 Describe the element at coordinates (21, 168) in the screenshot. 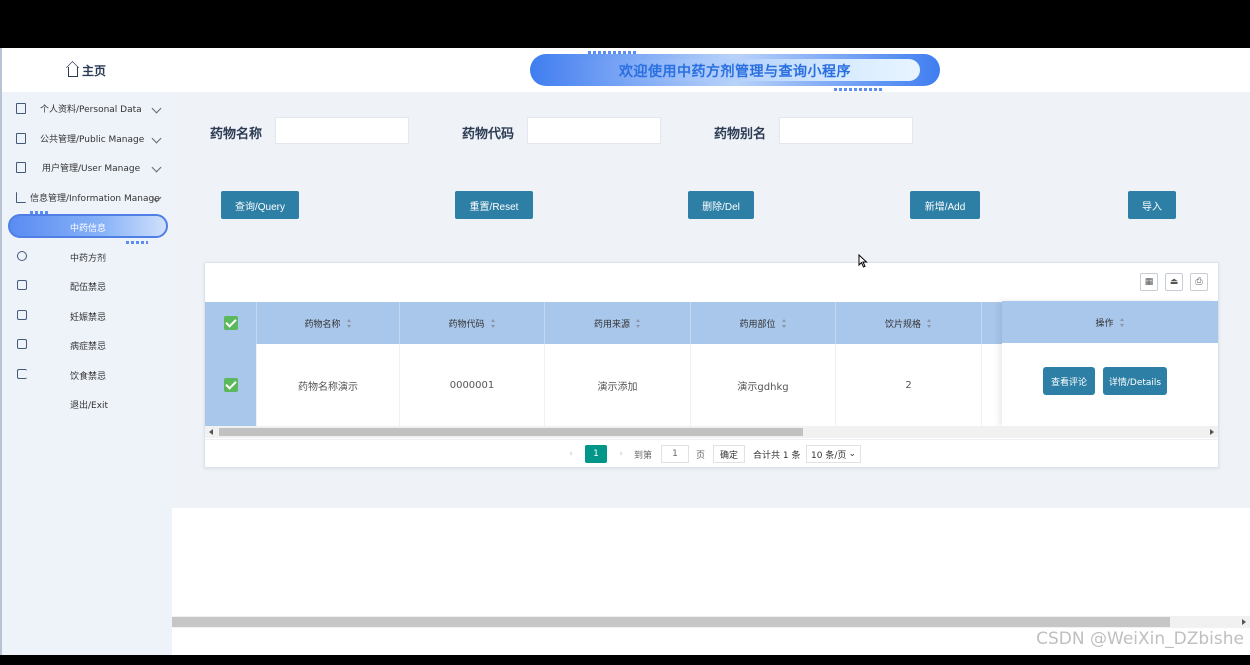

I see `users-icon` at that location.